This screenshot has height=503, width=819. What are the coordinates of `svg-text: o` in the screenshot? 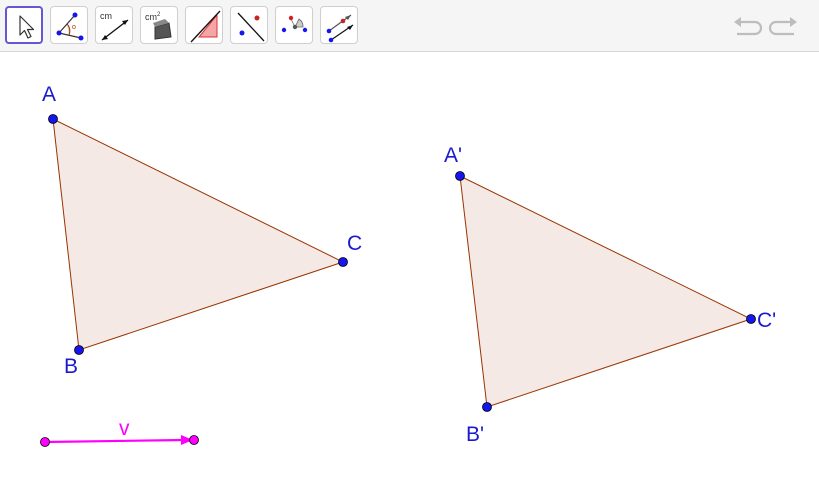 It's located at (74, 27).